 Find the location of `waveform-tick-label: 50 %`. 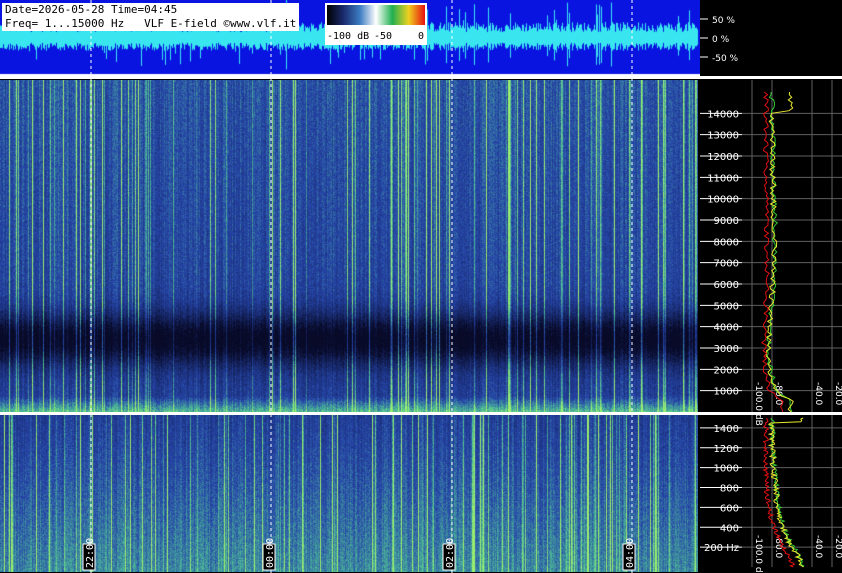

waveform-tick-label: 50 % is located at coordinates (723, 21).